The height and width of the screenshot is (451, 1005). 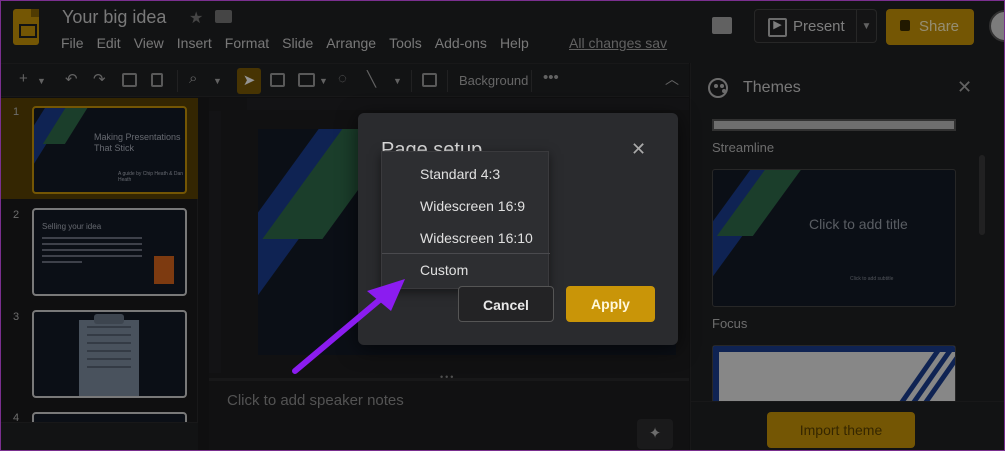 What do you see at coordinates (348, 326) in the screenshot?
I see `annotation-arrow-icon` at bounding box center [348, 326].